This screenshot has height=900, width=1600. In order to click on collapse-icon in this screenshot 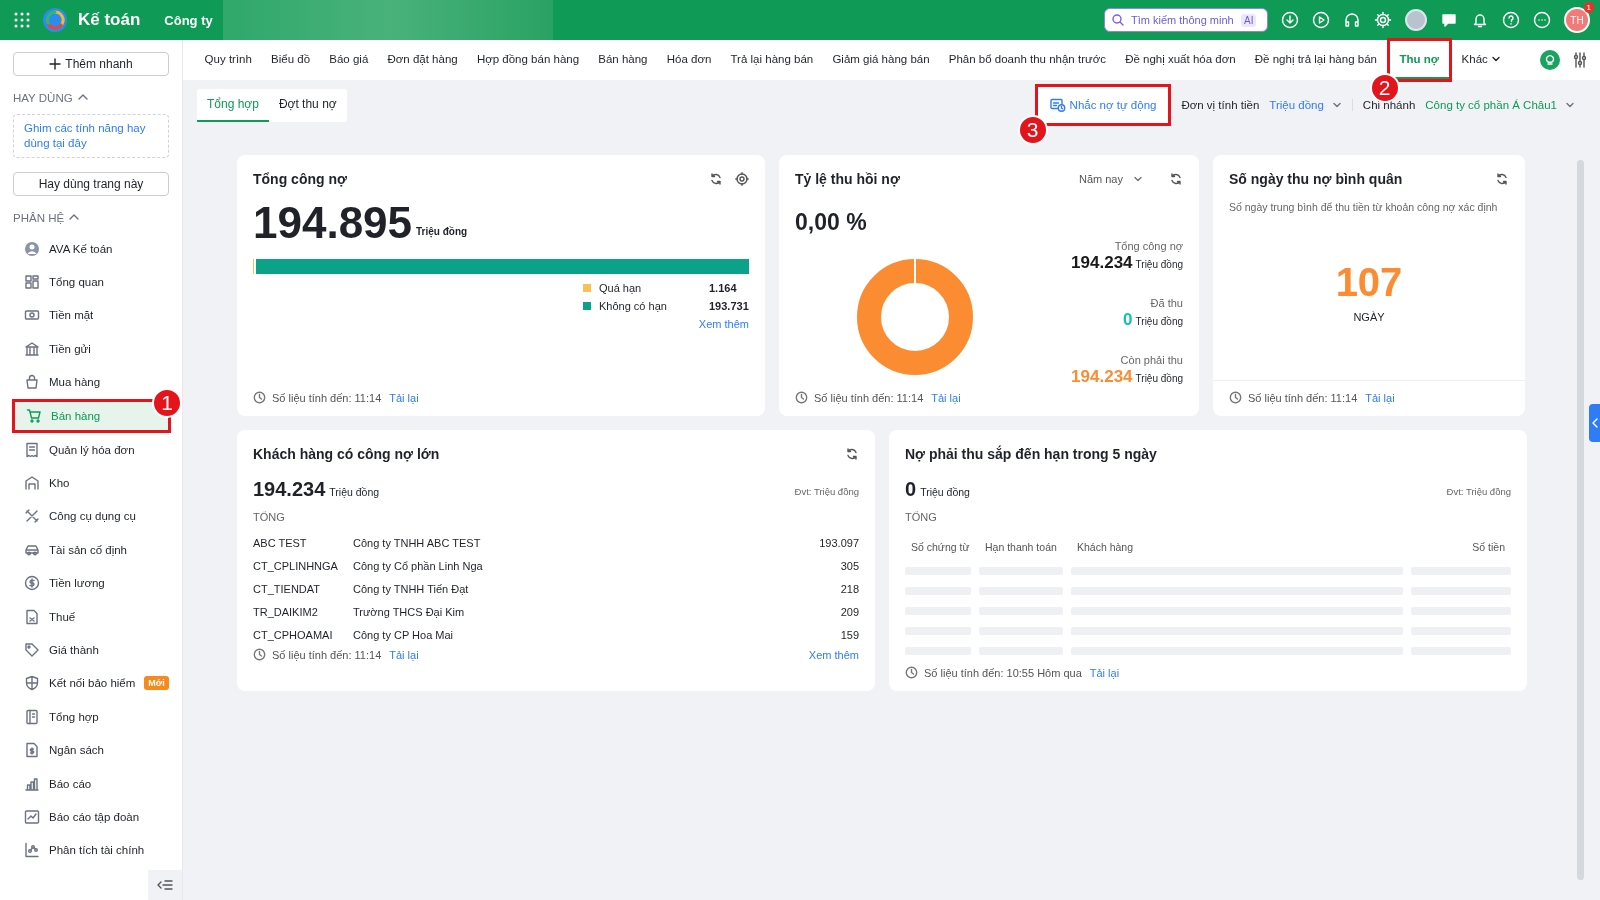, I will do `click(165, 885)`.